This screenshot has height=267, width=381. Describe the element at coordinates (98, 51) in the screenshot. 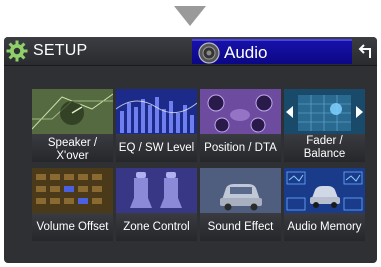

I see `setup-tab: SETUP` at that location.